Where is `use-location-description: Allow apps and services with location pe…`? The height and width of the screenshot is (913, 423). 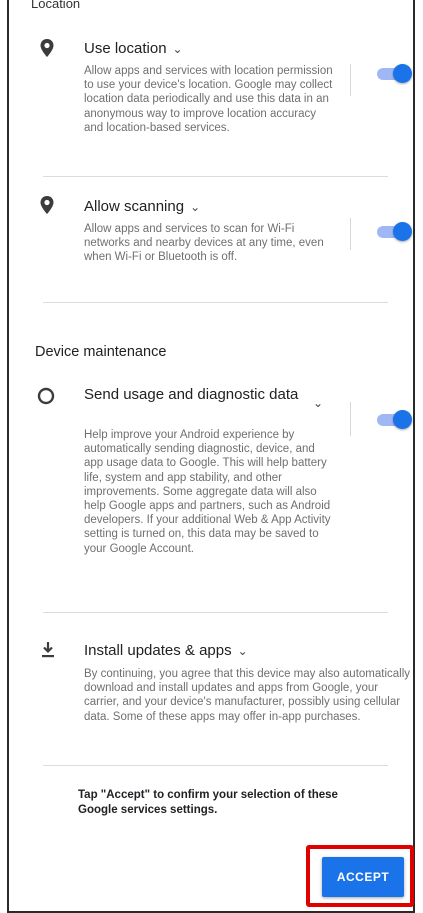 use-location-description: Allow apps and services with location pe… is located at coordinates (208, 99).